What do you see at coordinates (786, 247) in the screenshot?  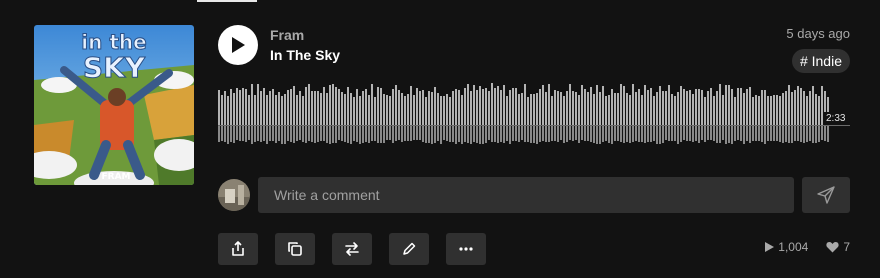 I see `play-count: 1,004` at bounding box center [786, 247].